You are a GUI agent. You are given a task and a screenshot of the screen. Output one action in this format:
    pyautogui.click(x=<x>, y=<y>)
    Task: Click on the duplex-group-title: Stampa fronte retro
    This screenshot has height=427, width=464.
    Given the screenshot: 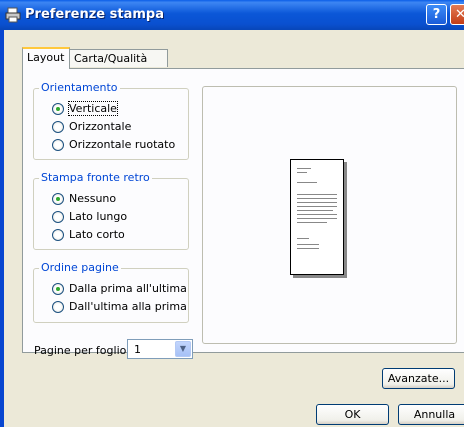 What is the action you would take?
    pyautogui.click(x=95, y=177)
    